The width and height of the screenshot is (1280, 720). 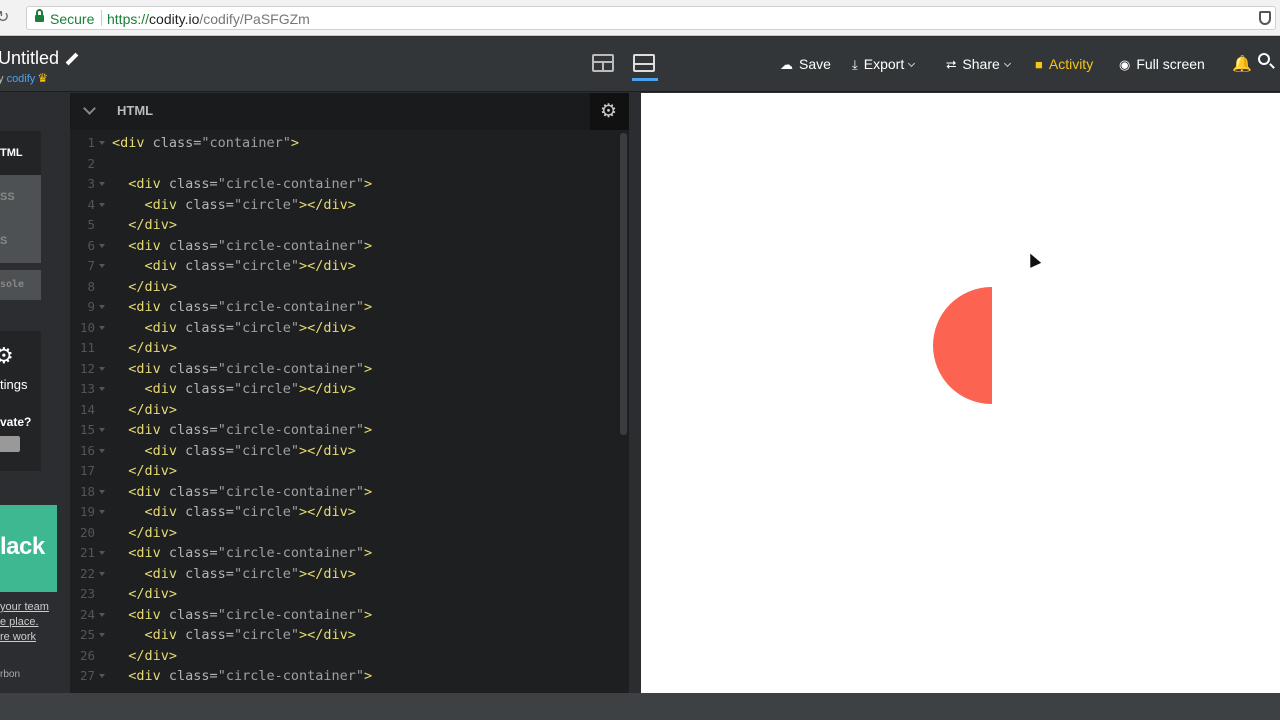 I want to click on line-number: 23, so click(x=87, y=593).